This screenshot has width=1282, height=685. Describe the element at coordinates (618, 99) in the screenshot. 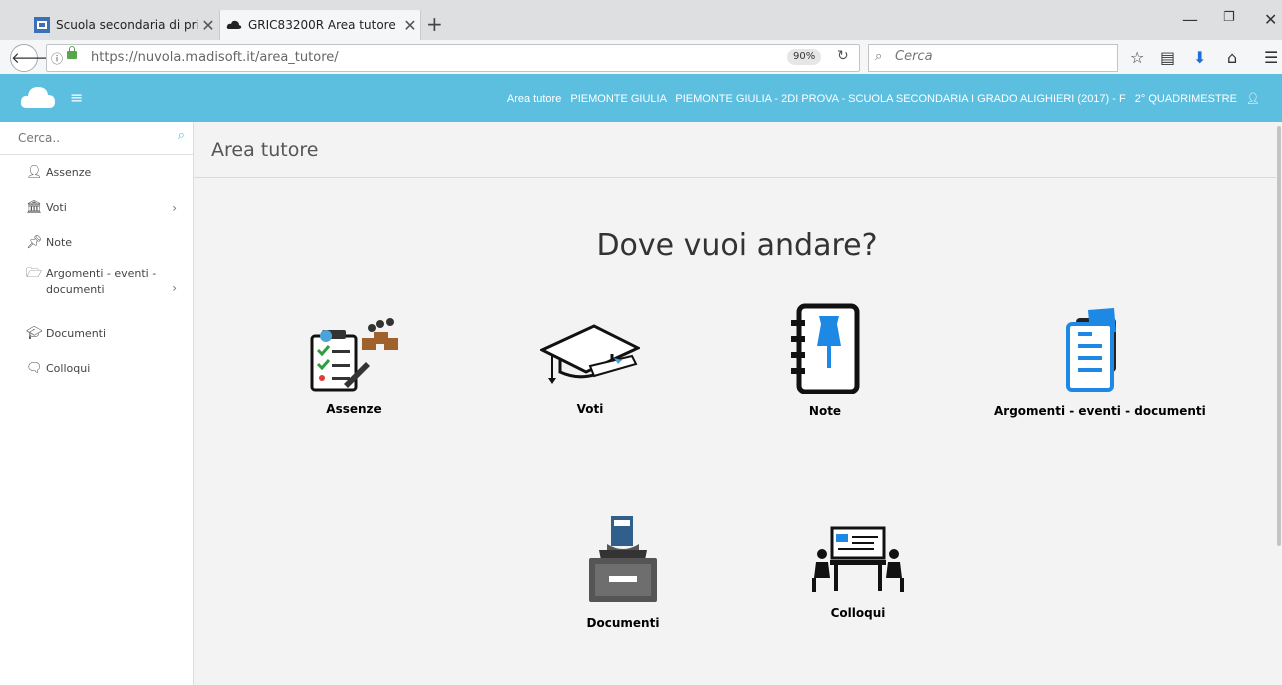

I see `header-student: PIEMONTE GIULIA` at that location.